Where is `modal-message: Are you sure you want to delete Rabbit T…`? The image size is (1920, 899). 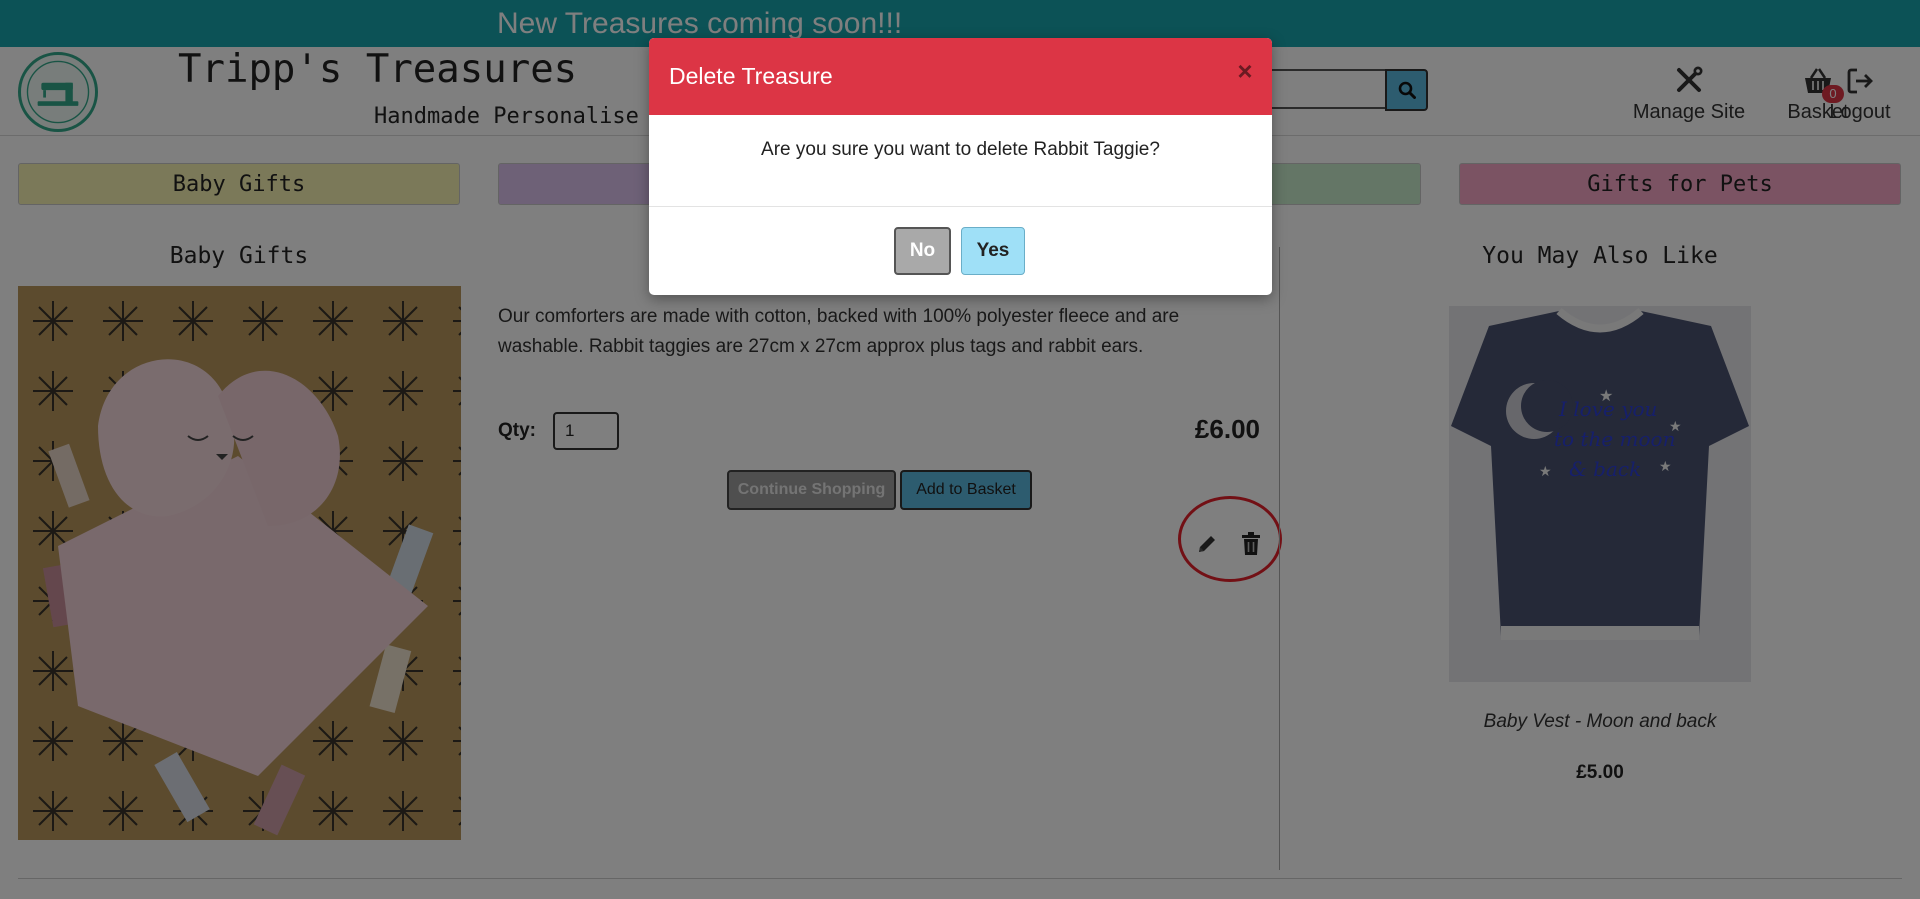
modal-message: Are you sure you want to delete Rabbit T… is located at coordinates (960, 149).